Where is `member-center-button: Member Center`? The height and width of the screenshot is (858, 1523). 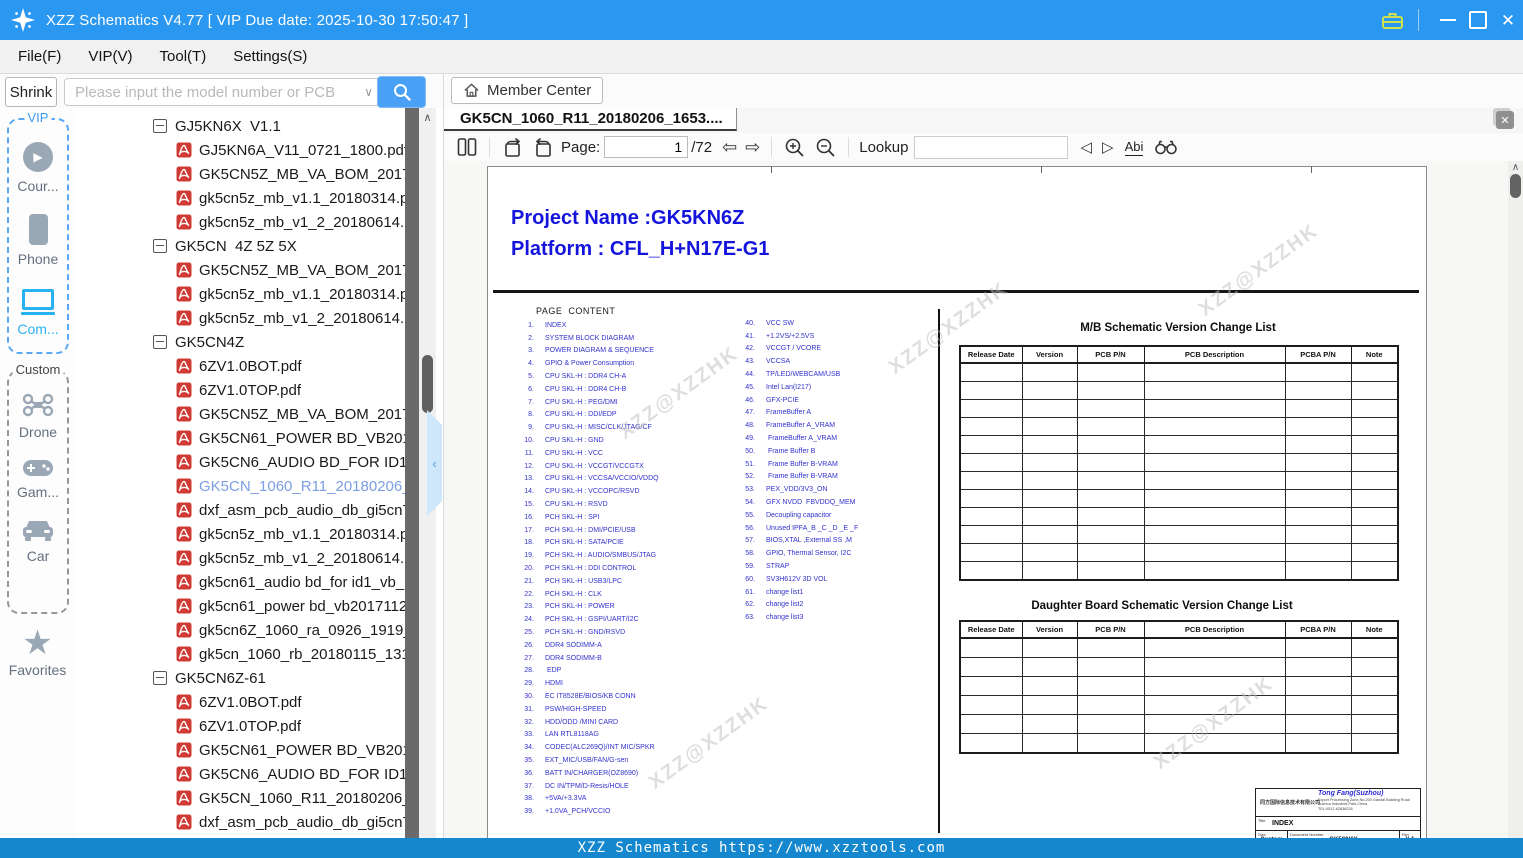
member-center-button: Member Center is located at coordinates (527, 90).